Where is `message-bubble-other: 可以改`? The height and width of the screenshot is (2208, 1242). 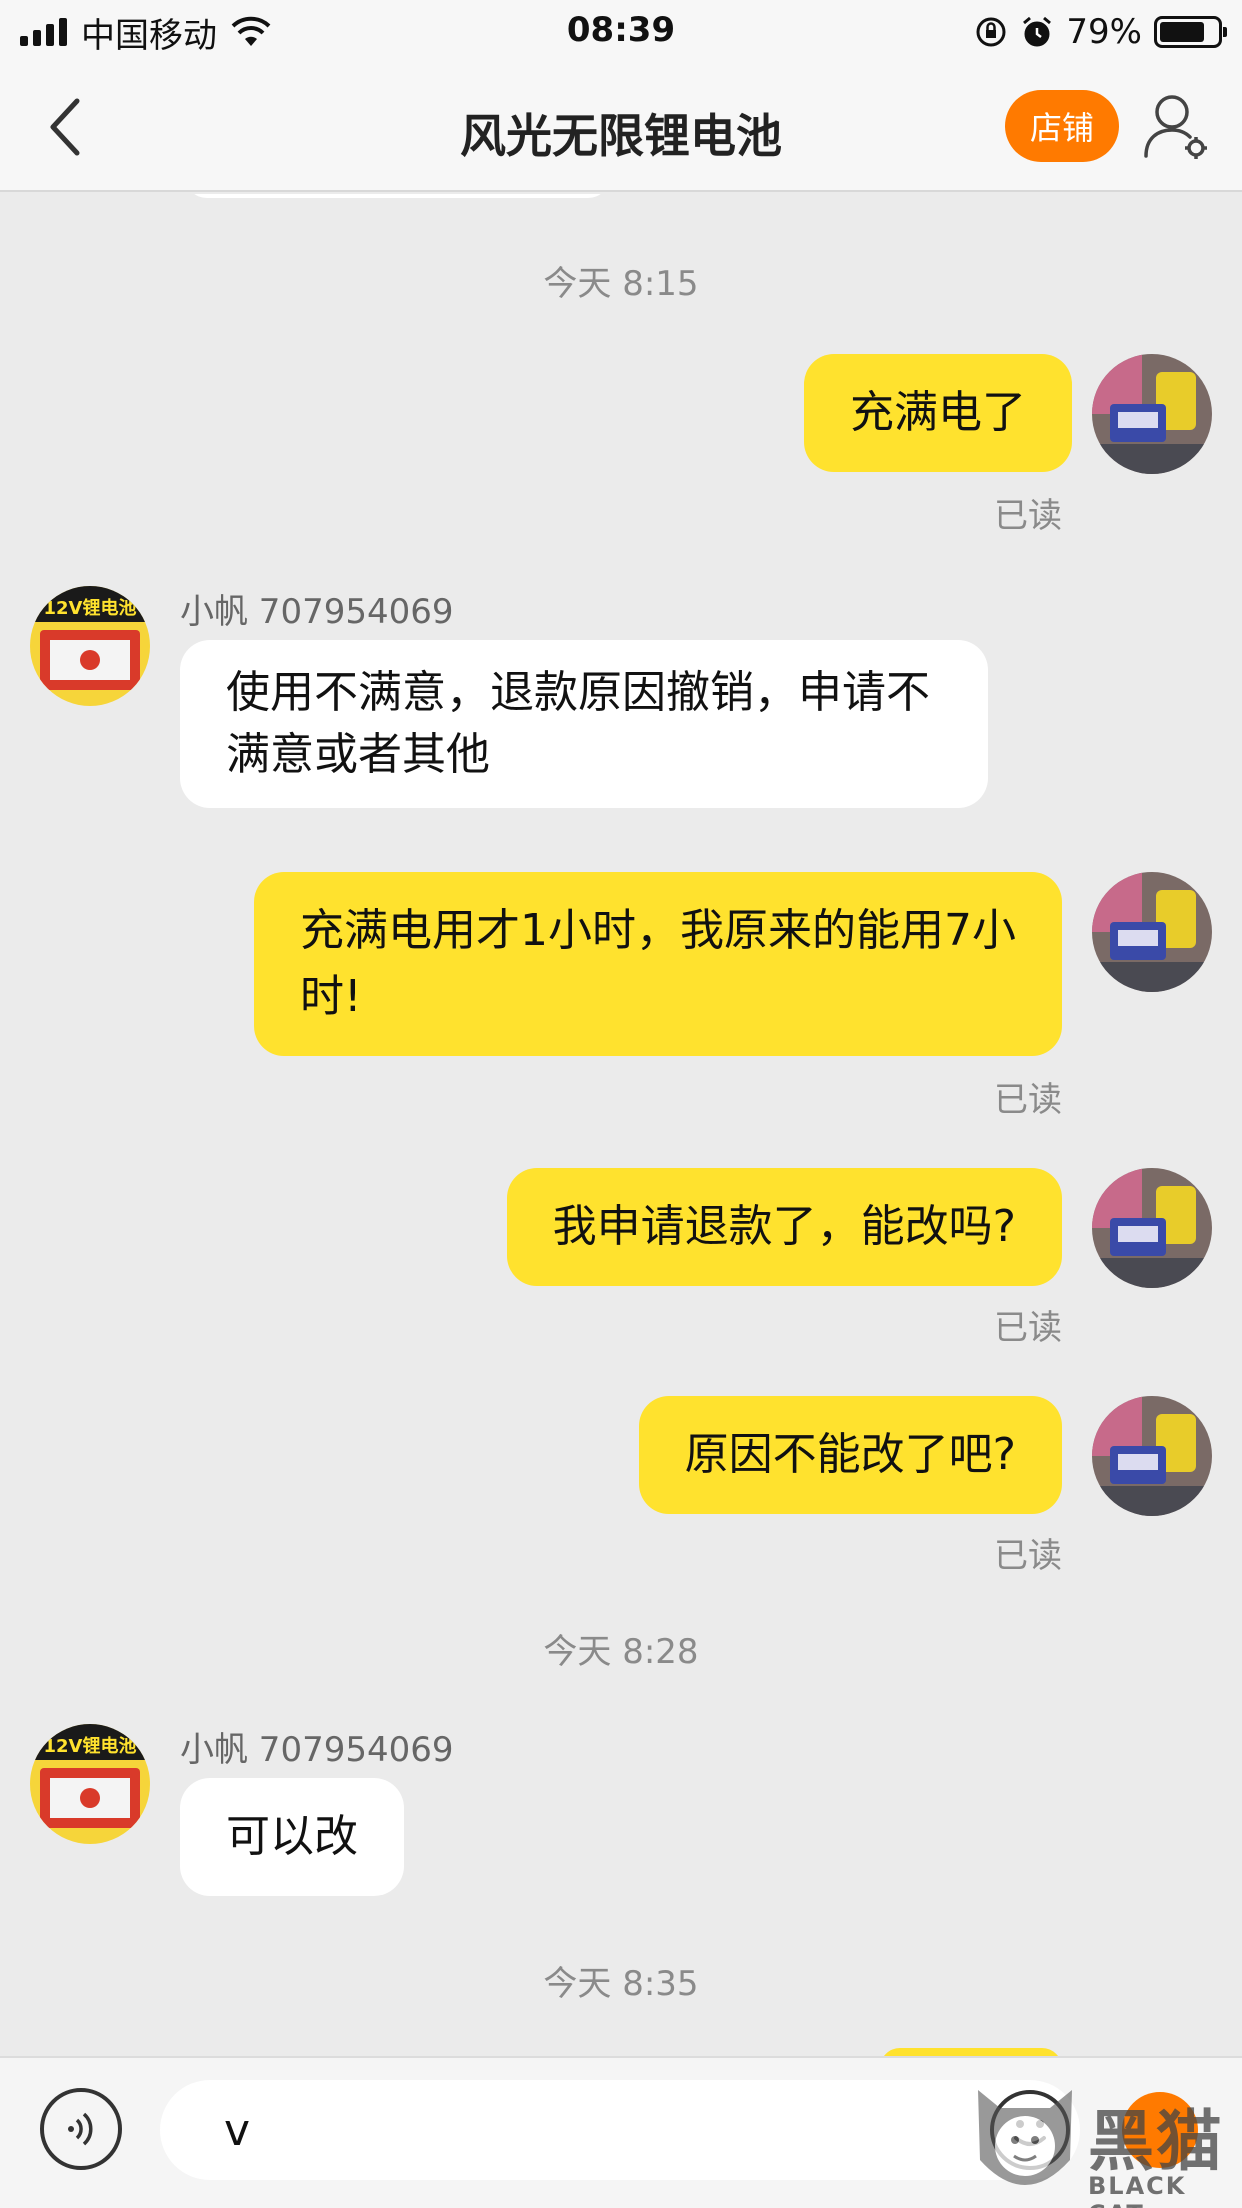
message-bubble-other: 可以改 is located at coordinates (292, 1837).